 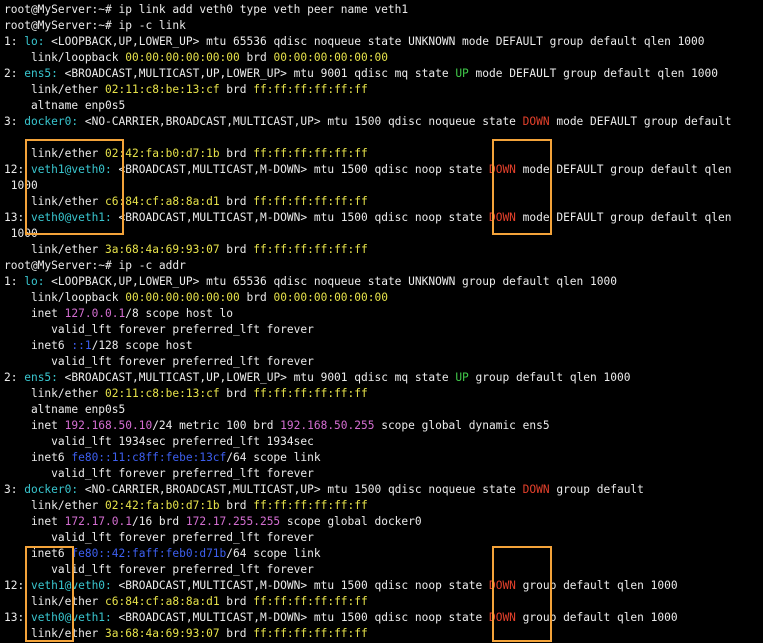 I want to click on terminal-line: inet6 ::1/128 scope host, so click(x=98, y=346).